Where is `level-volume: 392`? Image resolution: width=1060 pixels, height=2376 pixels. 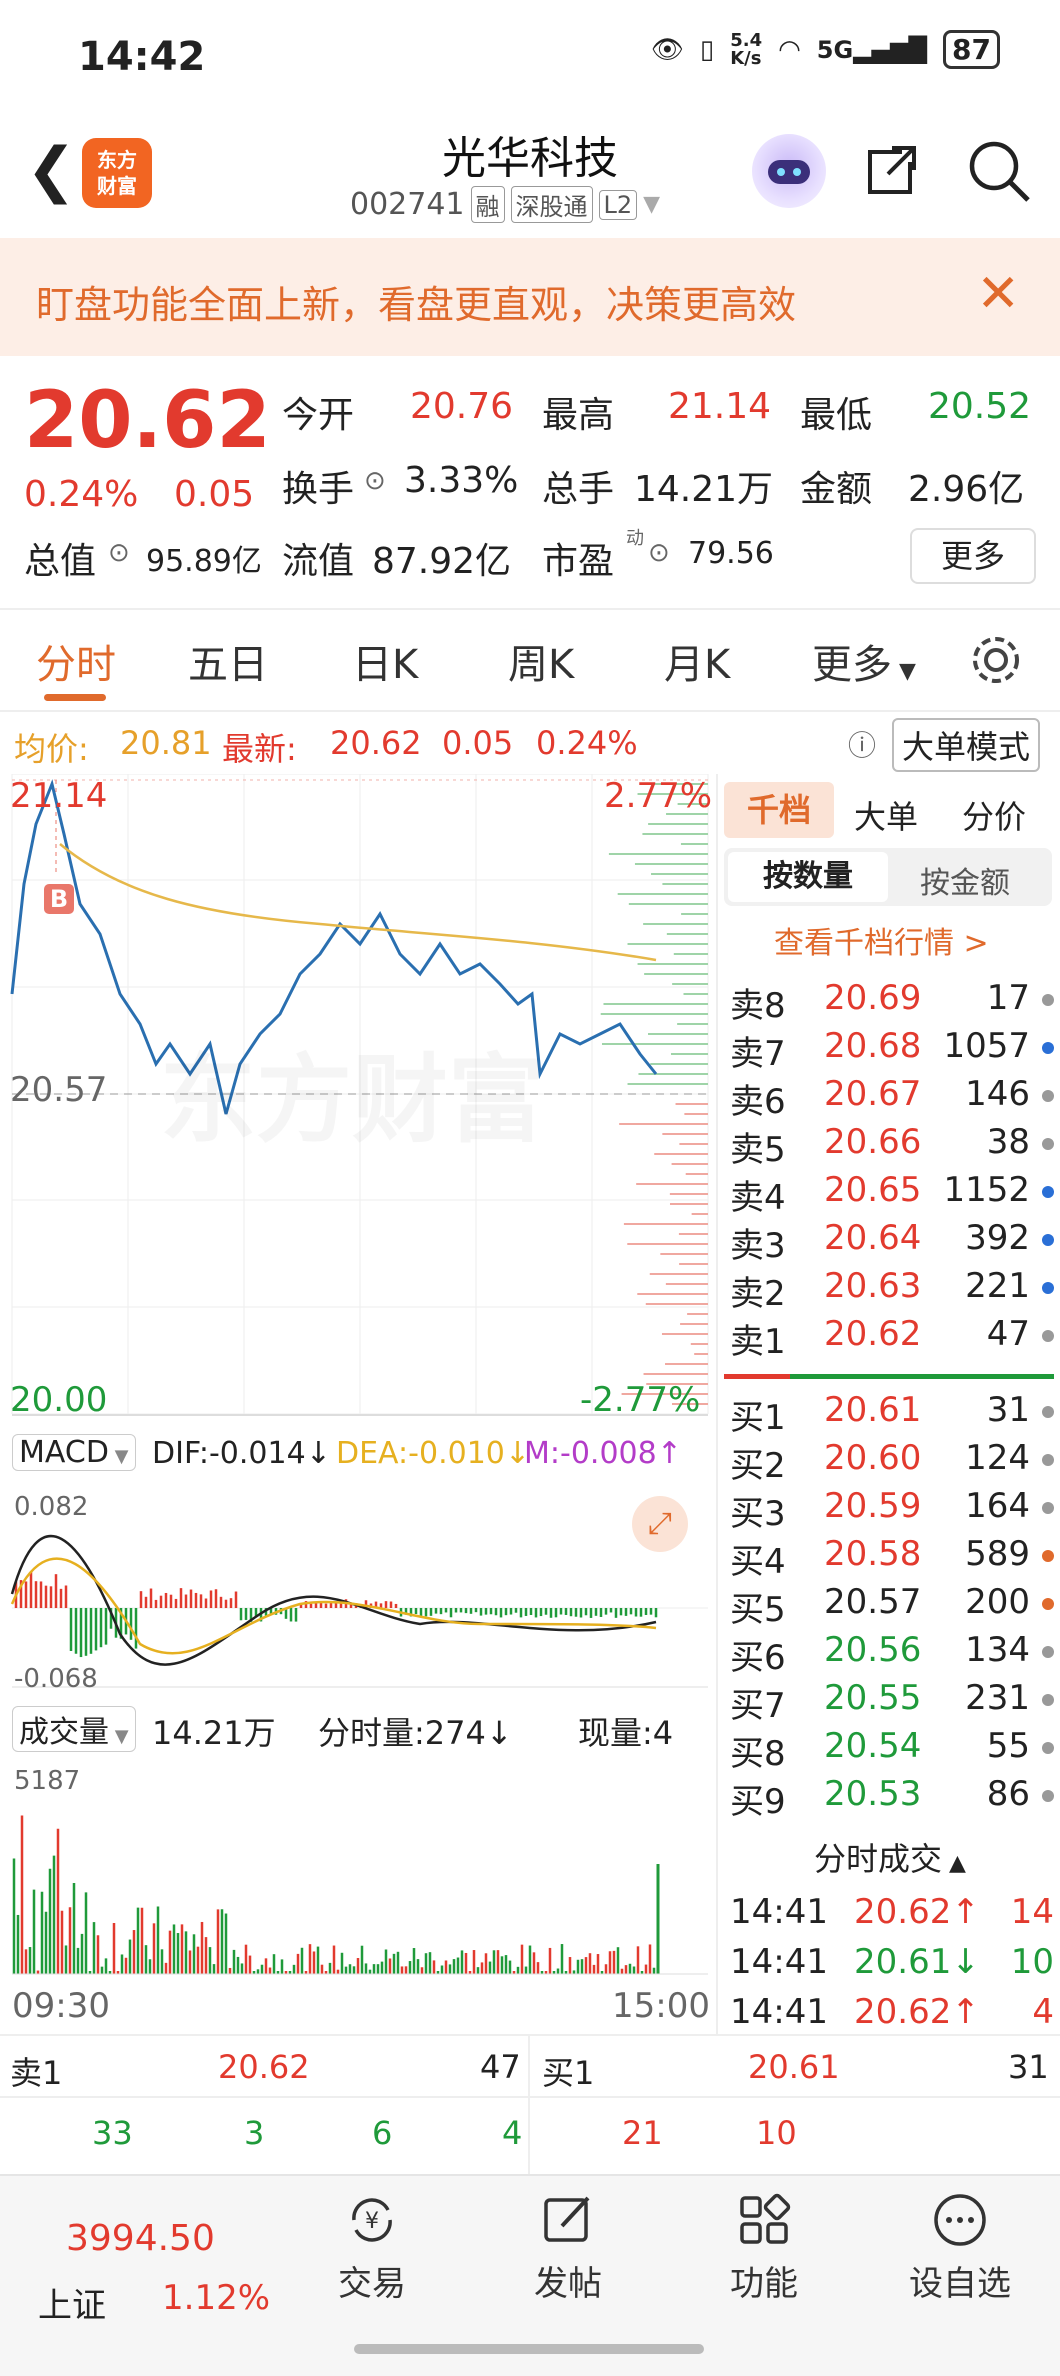 level-volume: 392 is located at coordinates (997, 1238).